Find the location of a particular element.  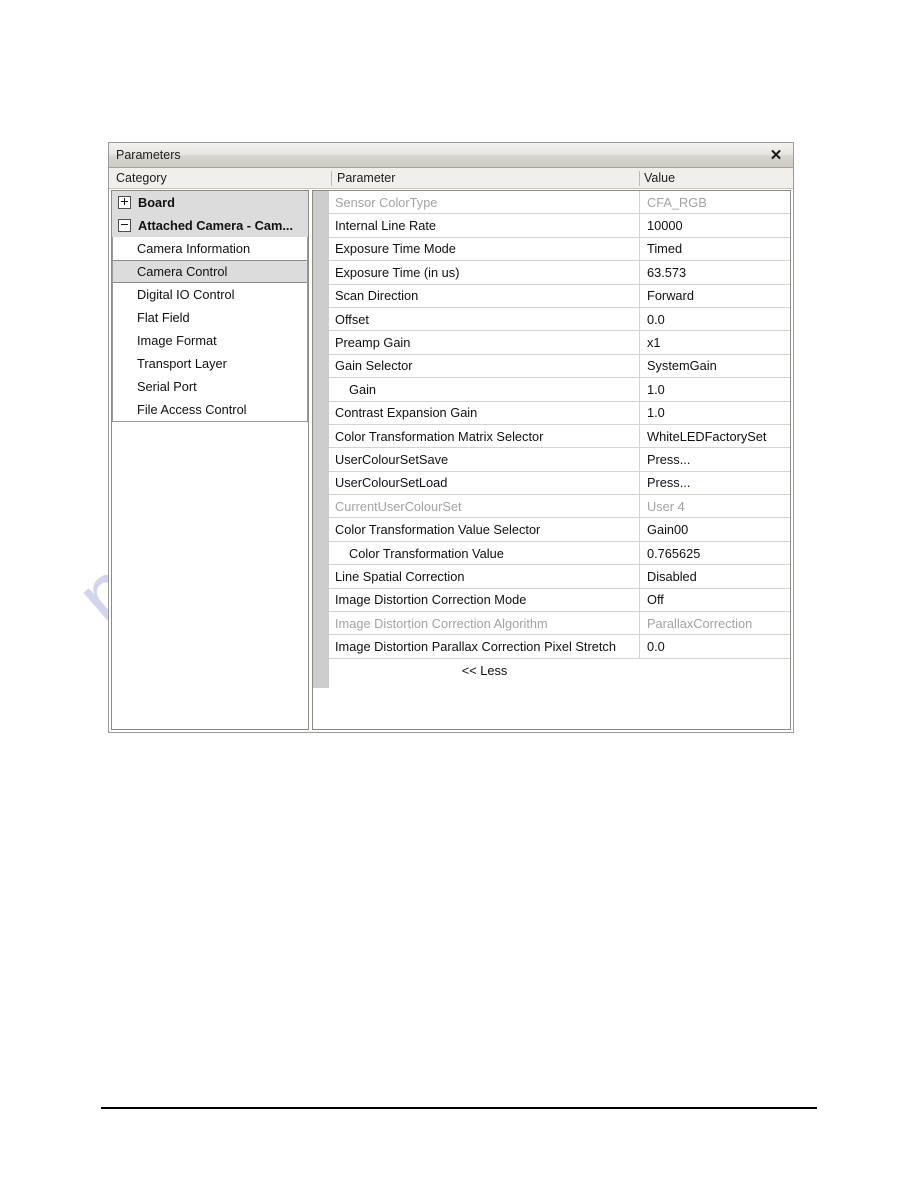

sidebar-item-camera-control: Camera Control is located at coordinates (210, 271).